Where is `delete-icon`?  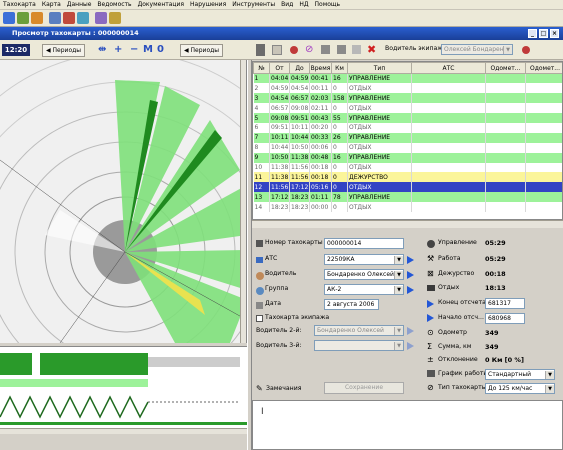 delete-icon is located at coordinates (69, 18).